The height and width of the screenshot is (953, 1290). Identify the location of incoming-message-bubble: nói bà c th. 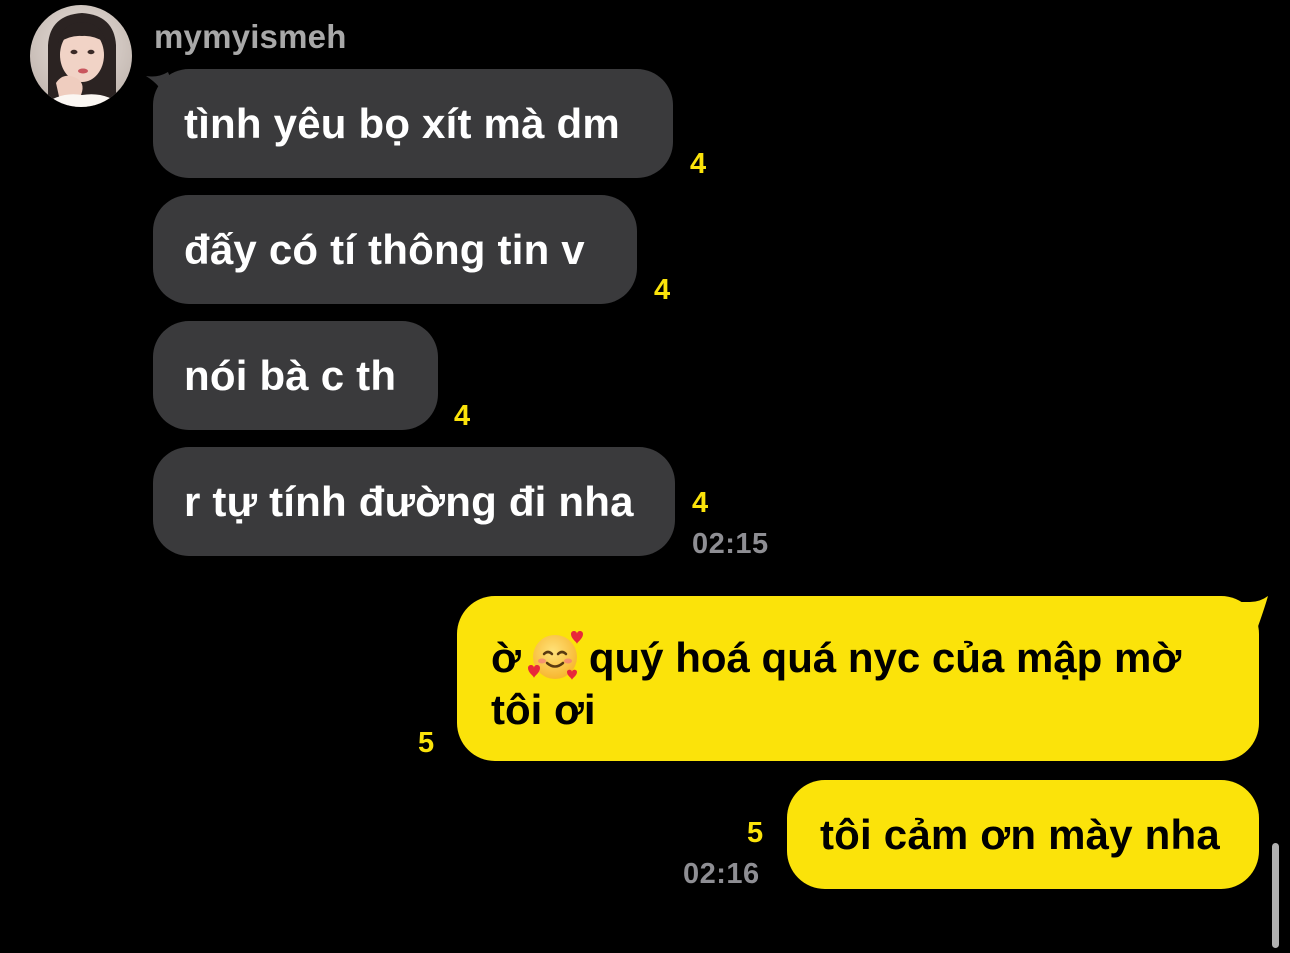
(295, 375).